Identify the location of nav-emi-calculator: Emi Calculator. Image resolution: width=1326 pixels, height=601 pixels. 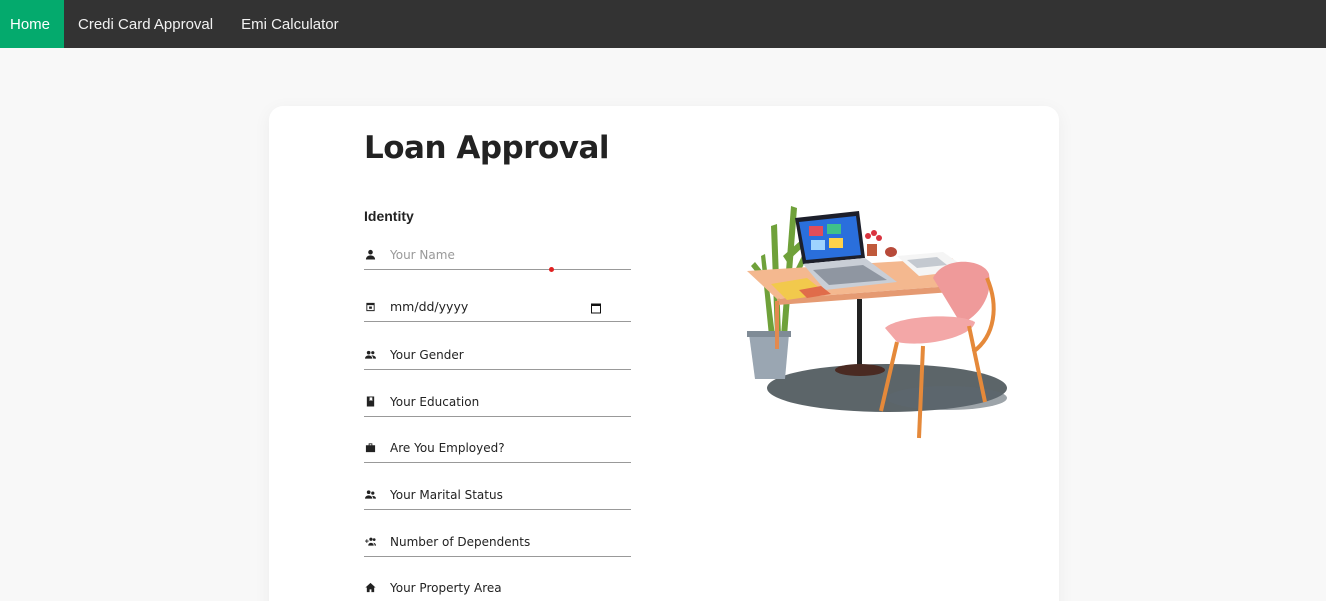
(290, 24).